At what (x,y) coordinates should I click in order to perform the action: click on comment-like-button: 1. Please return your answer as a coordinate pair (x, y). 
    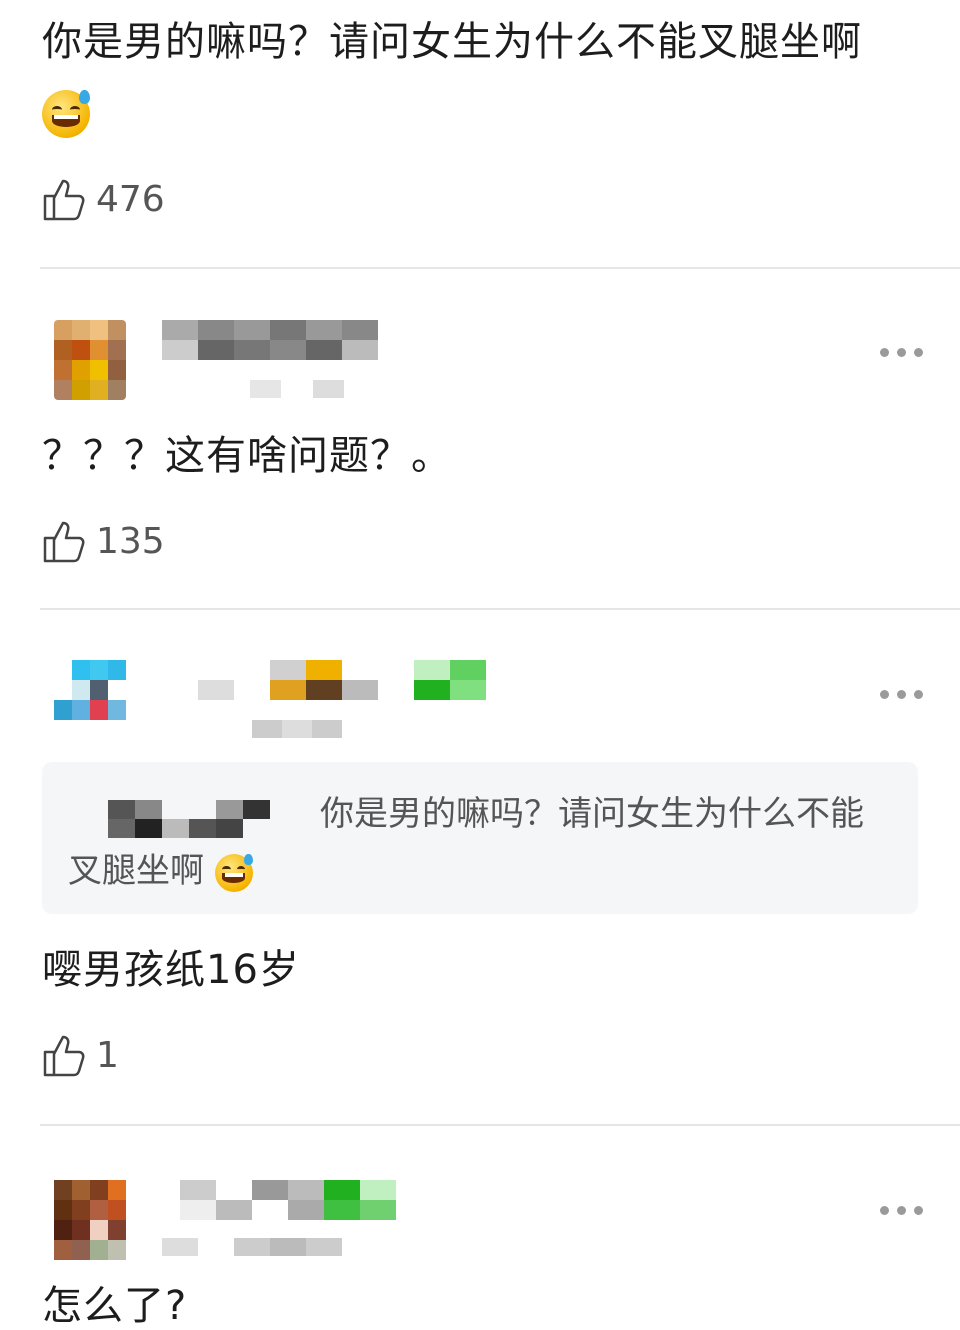
    Looking at the image, I should click on (80, 1055).